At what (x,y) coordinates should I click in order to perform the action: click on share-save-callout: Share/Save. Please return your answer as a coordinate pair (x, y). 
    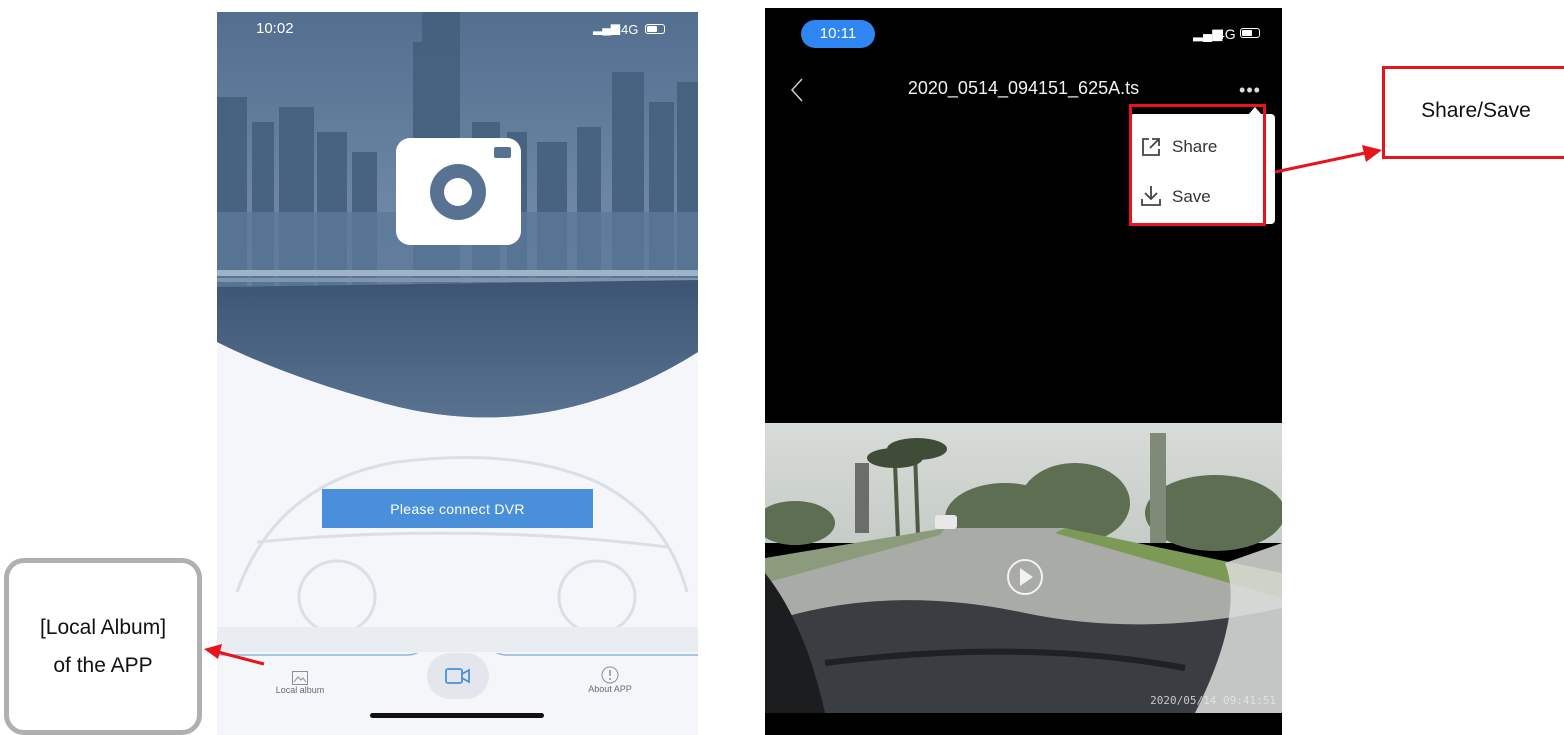
    Looking at the image, I should click on (1473, 112).